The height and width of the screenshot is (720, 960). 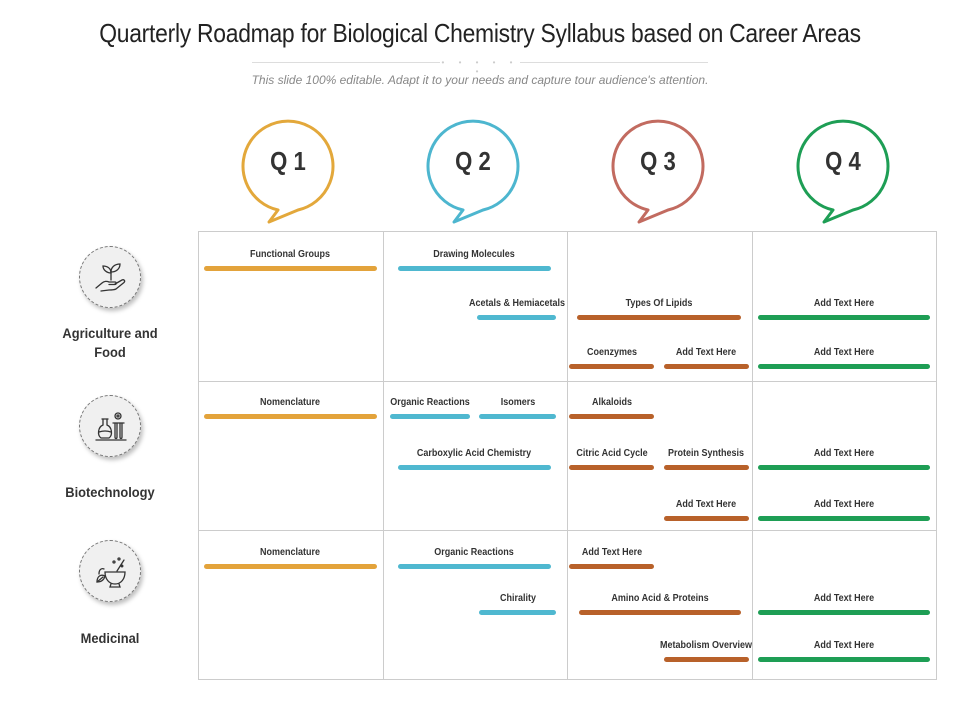 I want to click on task-label: Citric Acid Cycle, so click(x=612, y=453).